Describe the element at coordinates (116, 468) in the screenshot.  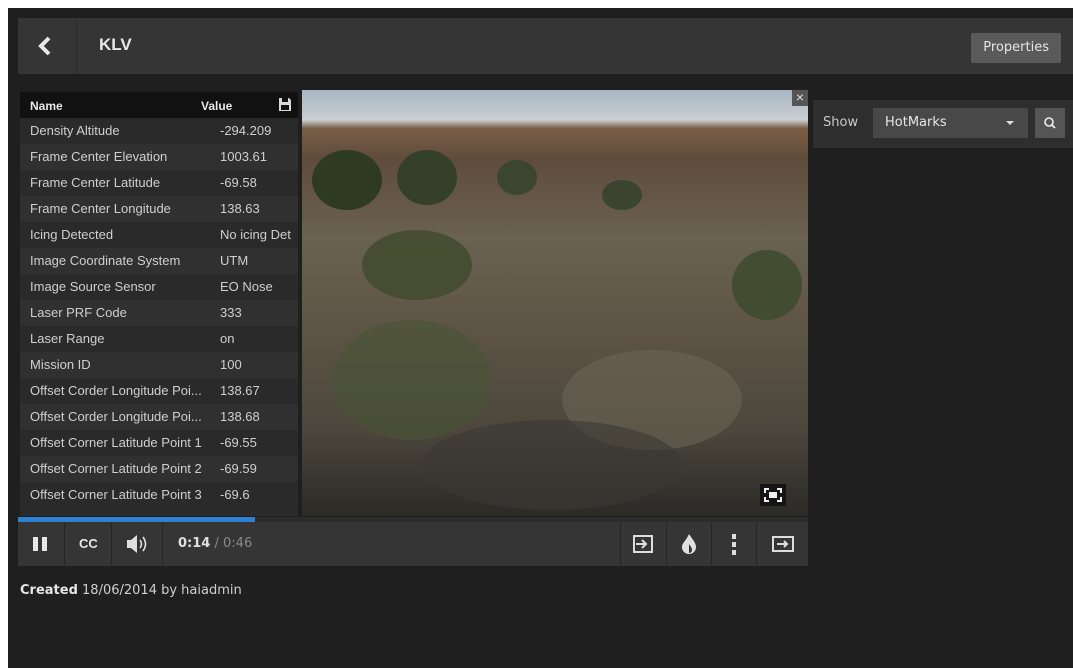
I see `row-name: Offset Corner Latitude Point 2` at that location.